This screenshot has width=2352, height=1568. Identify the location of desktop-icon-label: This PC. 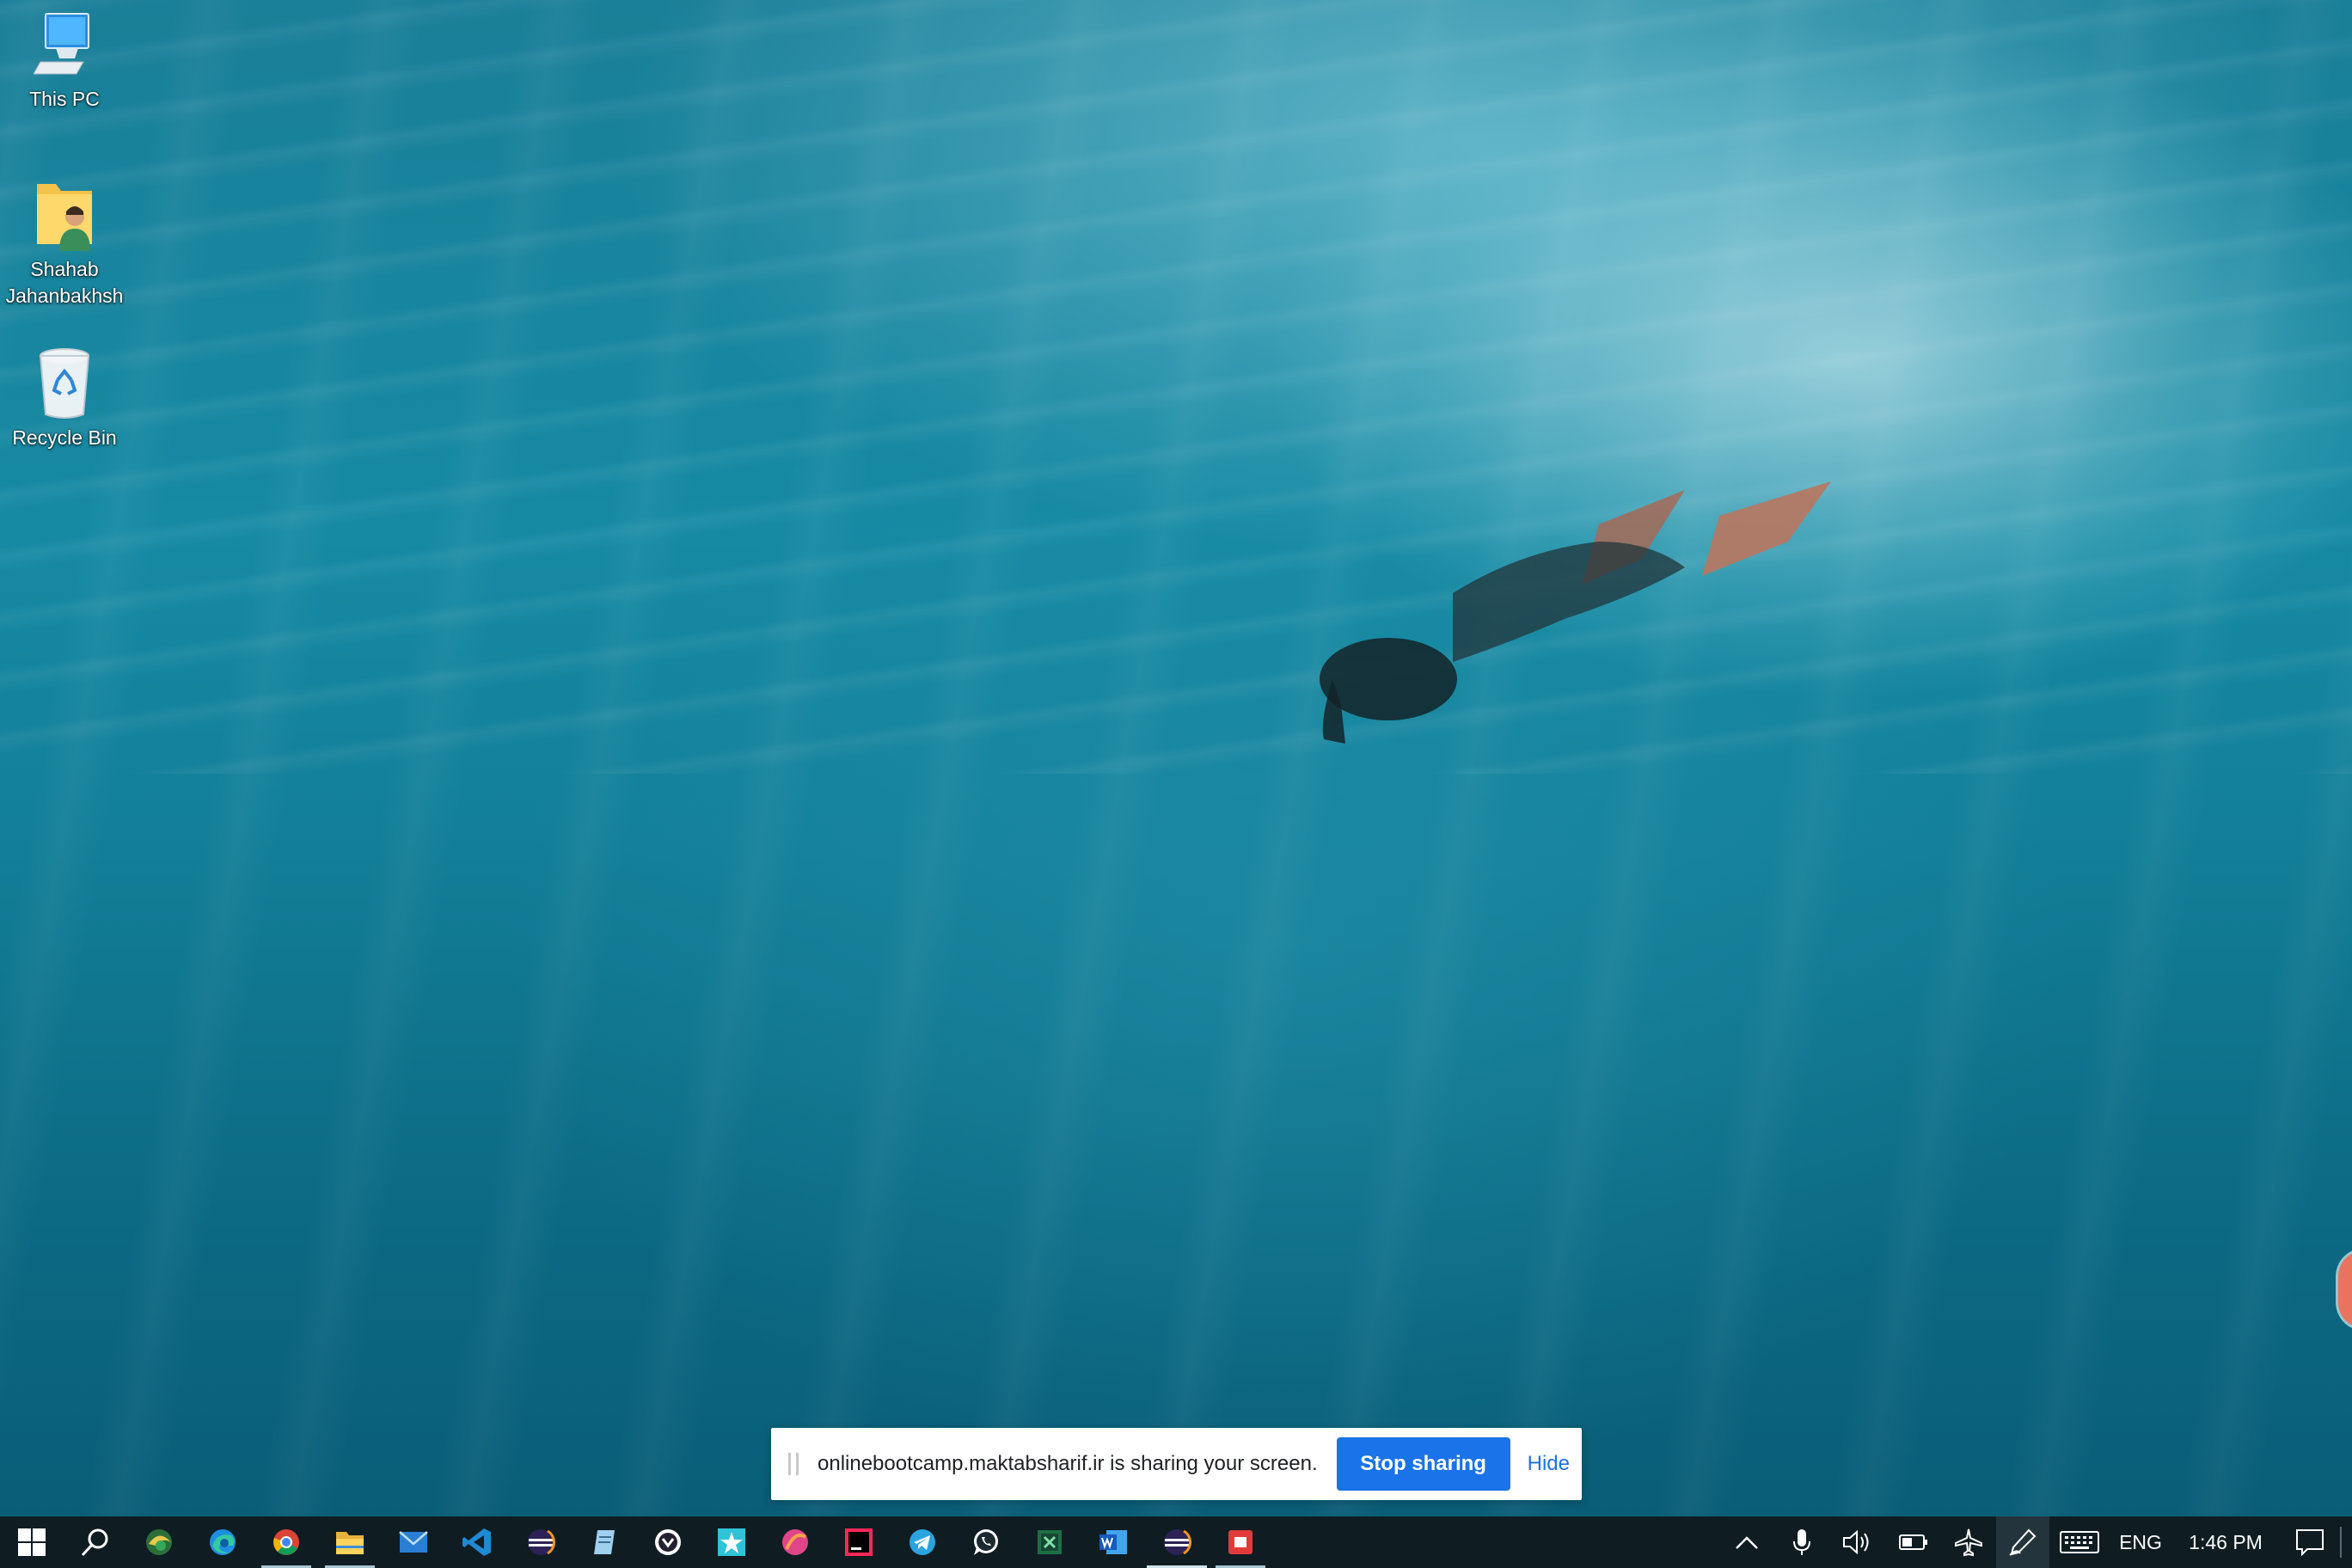
(64, 99).